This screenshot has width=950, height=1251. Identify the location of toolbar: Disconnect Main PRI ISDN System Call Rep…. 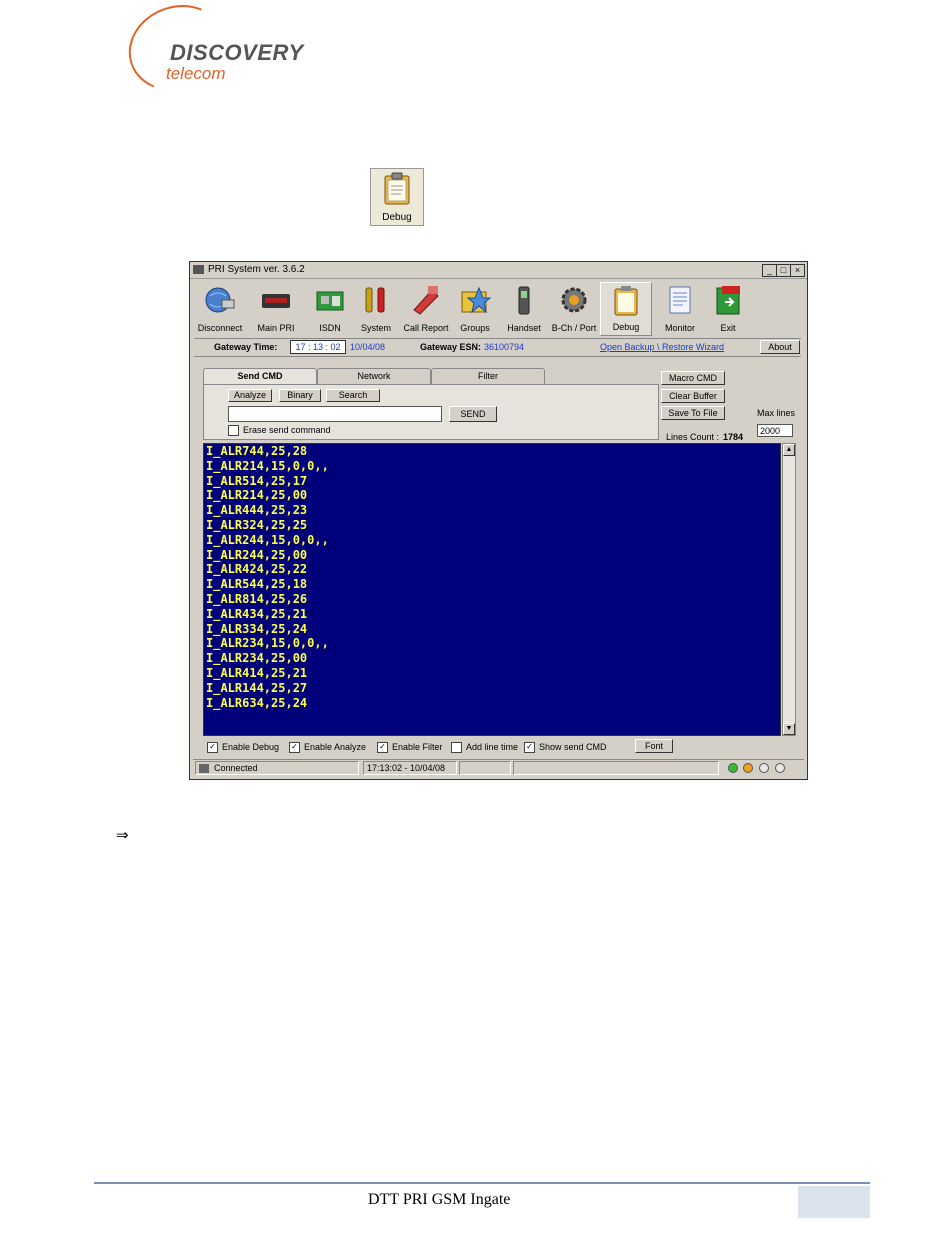
(497, 309).